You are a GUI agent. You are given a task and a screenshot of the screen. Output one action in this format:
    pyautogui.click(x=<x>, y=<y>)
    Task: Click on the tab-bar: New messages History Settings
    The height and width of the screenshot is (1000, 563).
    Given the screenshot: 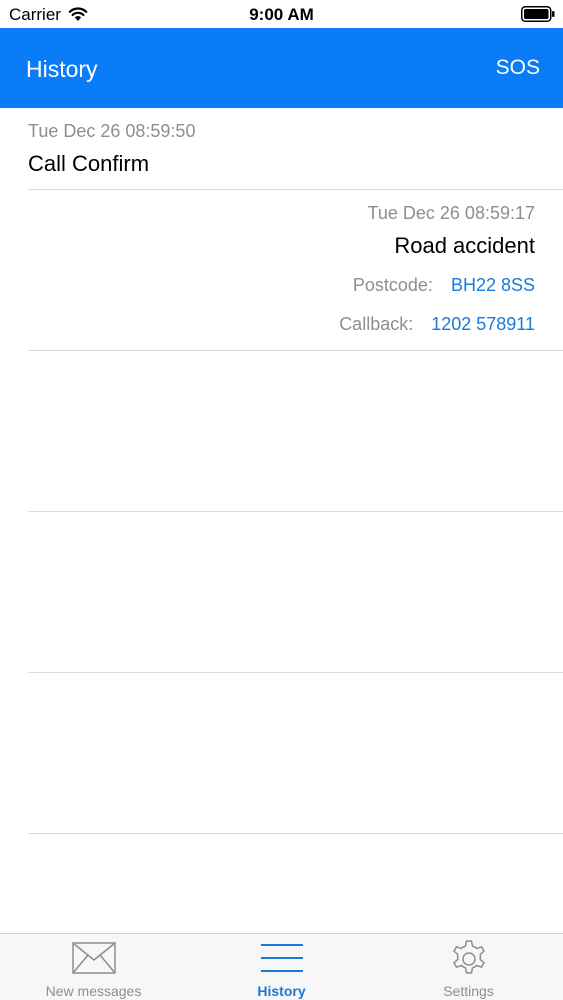 What is the action you would take?
    pyautogui.click(x=281, y=966)
    